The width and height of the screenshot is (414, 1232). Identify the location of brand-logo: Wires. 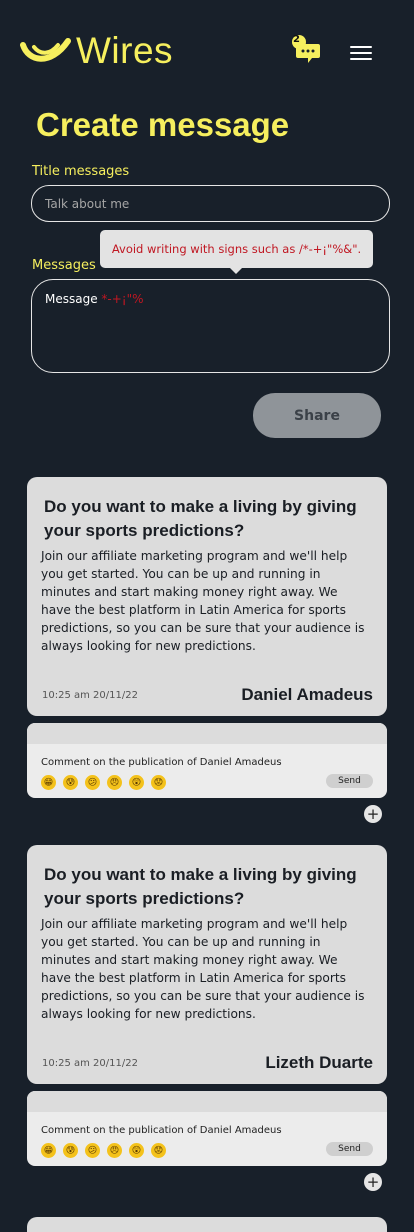
(96, 51).